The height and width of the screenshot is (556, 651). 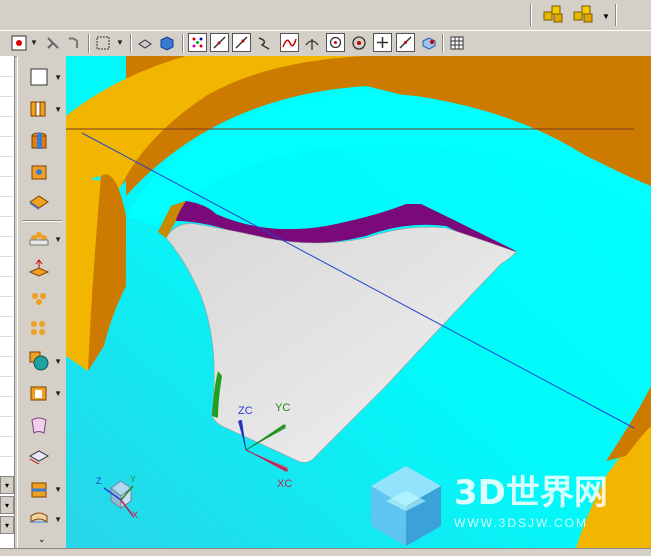 What do you see at coordinates (245, 411) in the screenshot?
I see `axis-label-zc: ZC` at bounding box center [245, 411].